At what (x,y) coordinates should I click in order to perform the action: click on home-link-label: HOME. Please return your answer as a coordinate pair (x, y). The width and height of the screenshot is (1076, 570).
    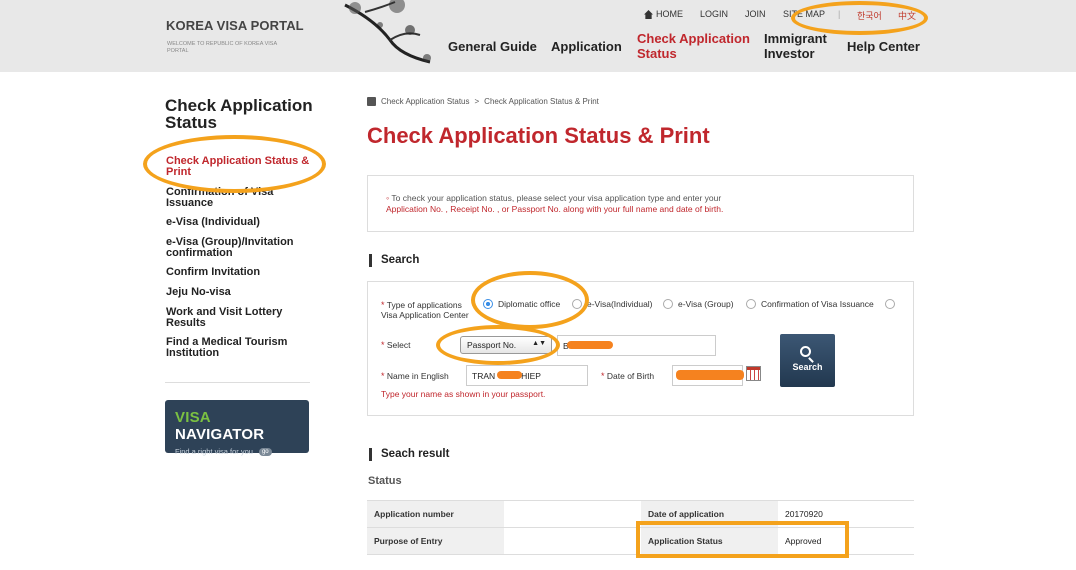
    Looking at the image, I should click on (669, 14).